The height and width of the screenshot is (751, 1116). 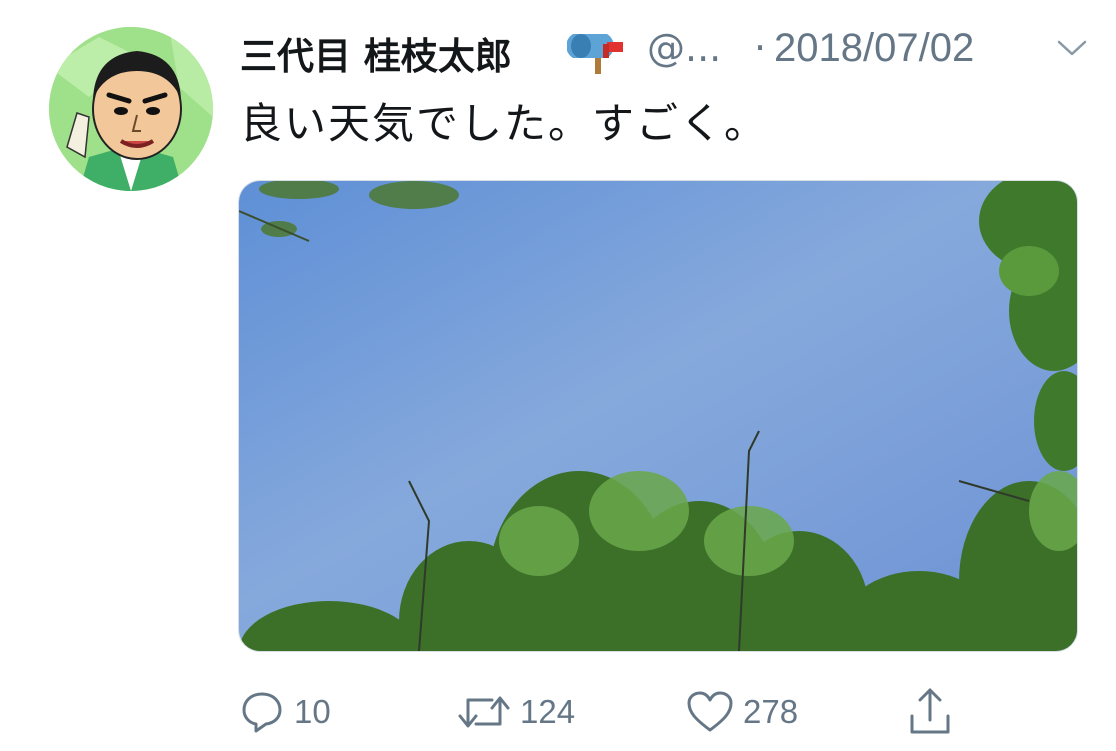 I want to click on reply-button: 10, so click(x=284, y=712).